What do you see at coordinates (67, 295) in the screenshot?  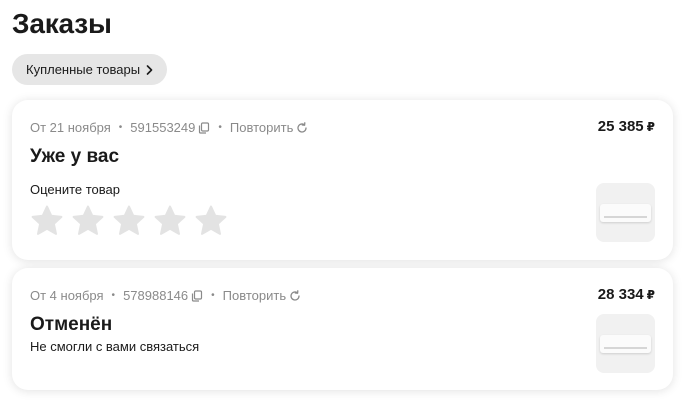 I see `order-date: От 4 ноября` at bounding box center [67, 295].